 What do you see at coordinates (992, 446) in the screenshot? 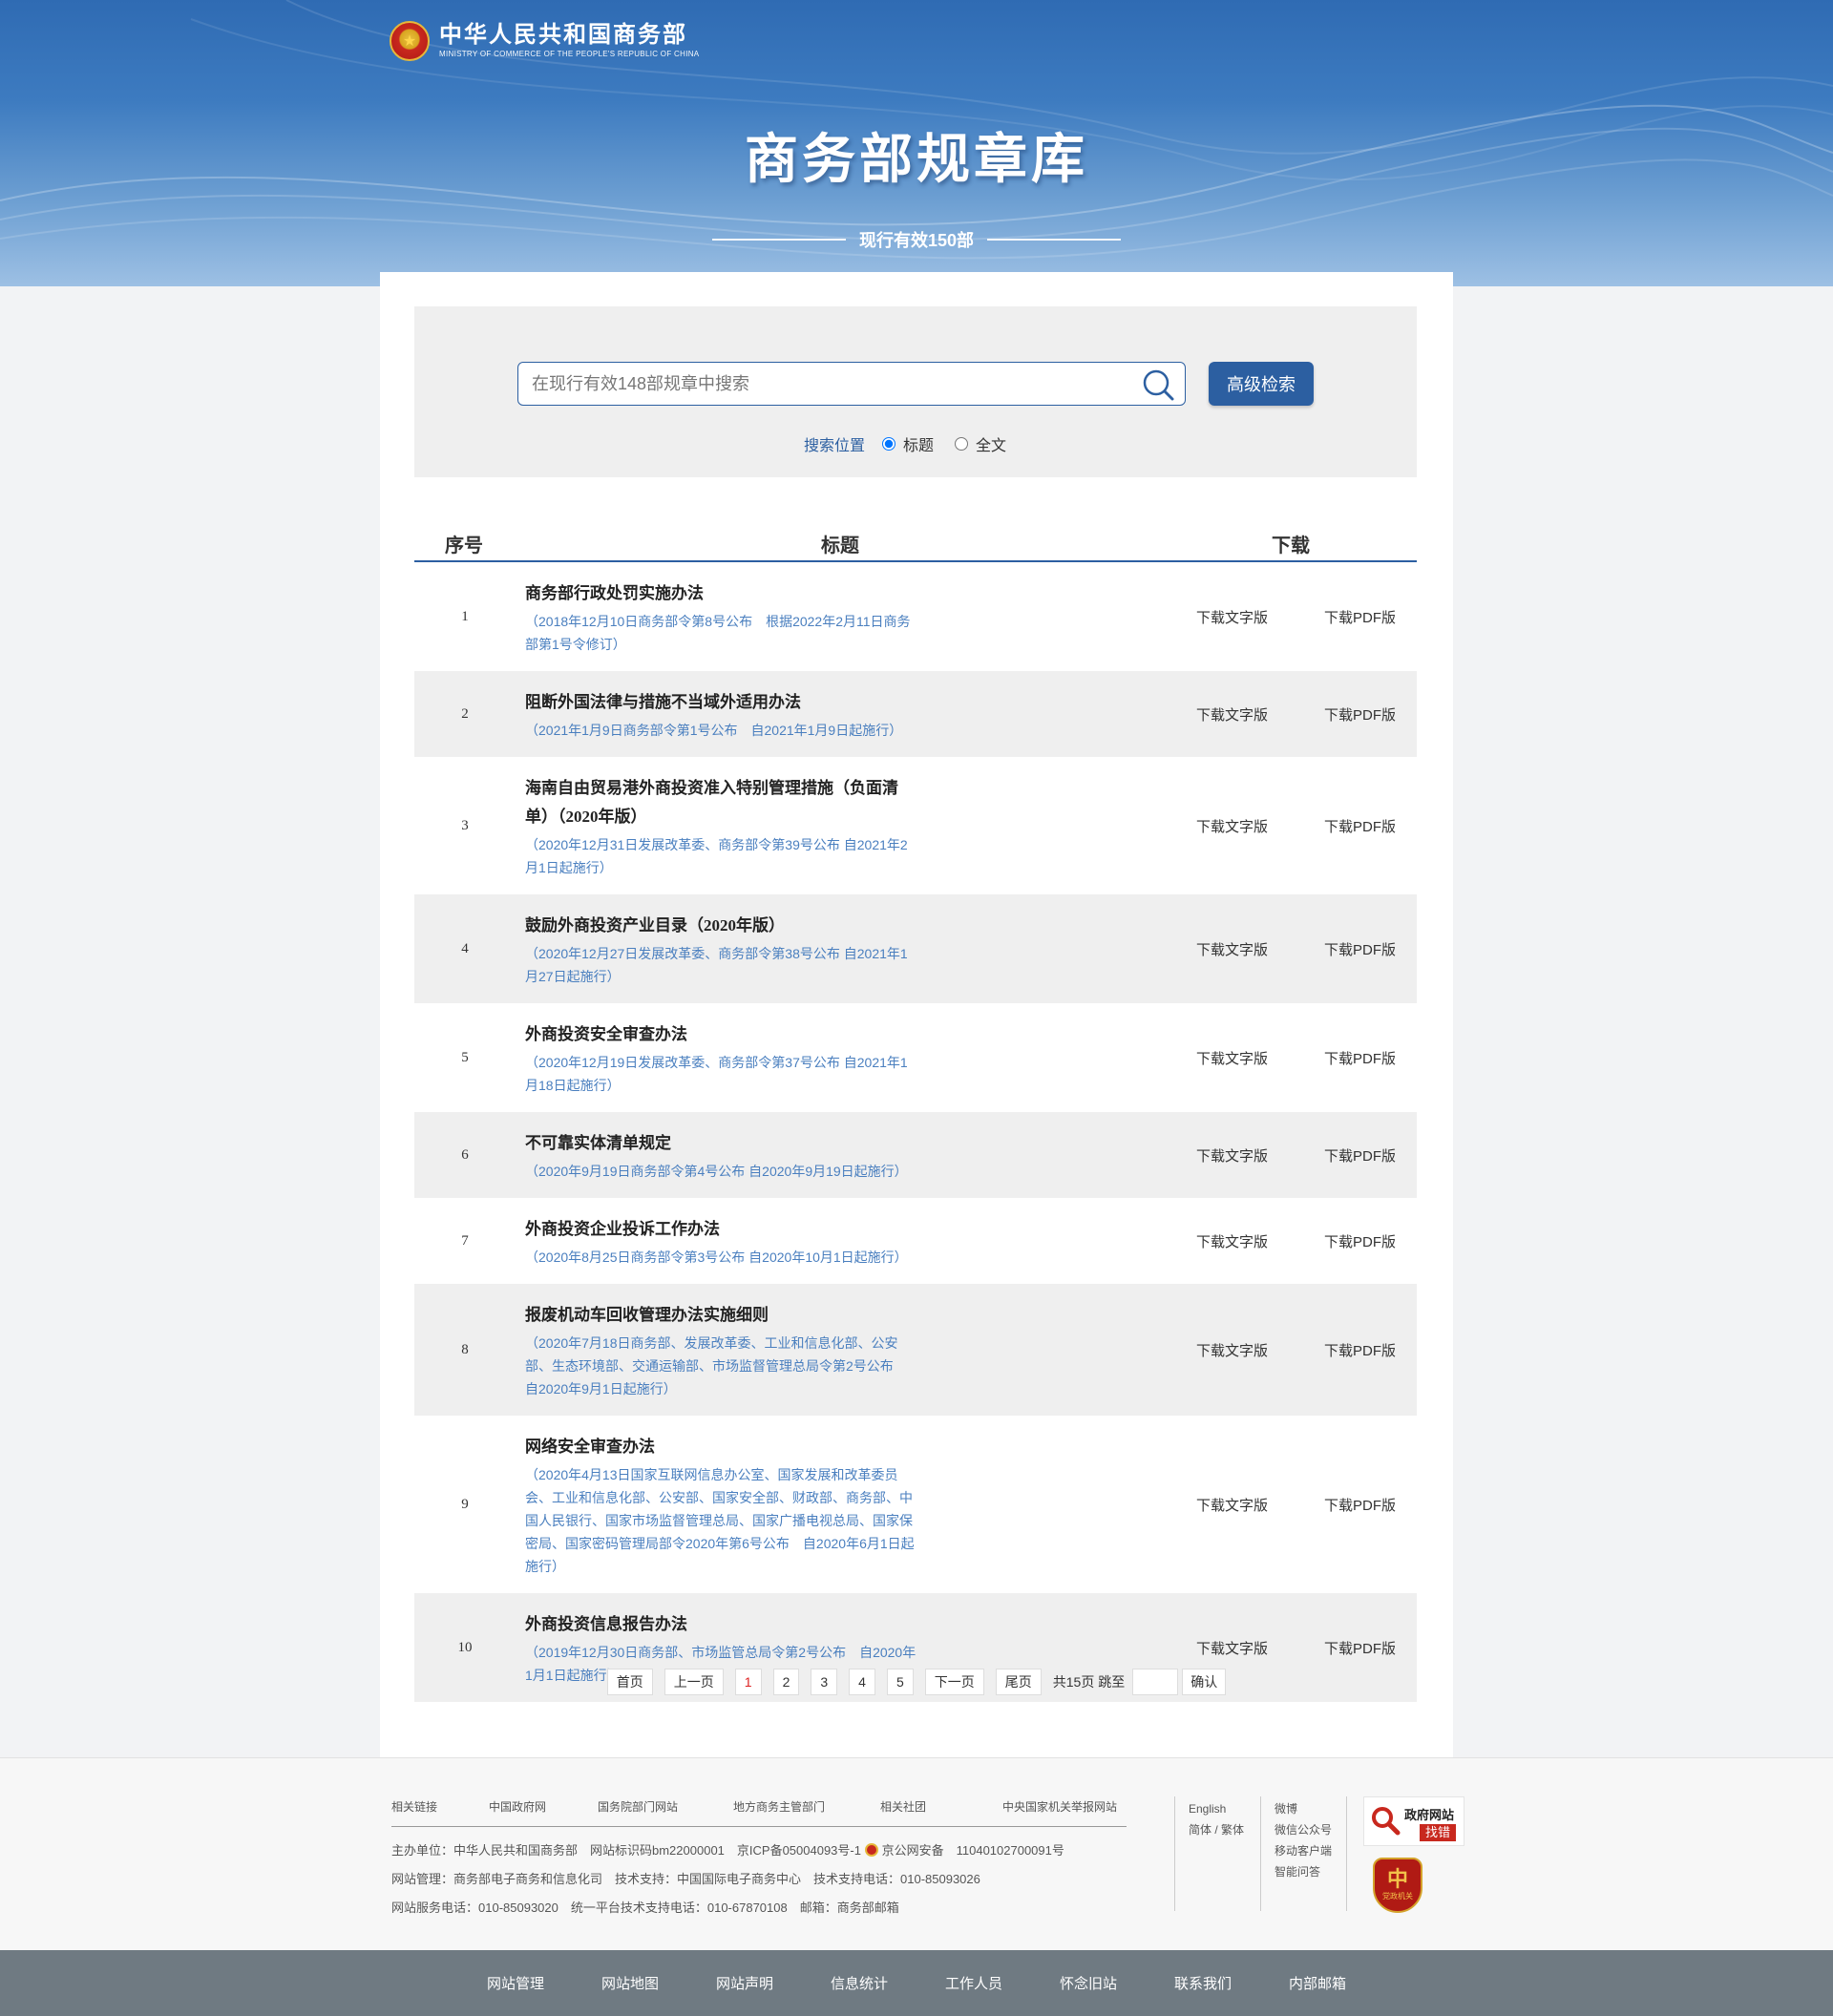
I see `radio-fulltext-label: 全文` at bounding box center [992, 446].